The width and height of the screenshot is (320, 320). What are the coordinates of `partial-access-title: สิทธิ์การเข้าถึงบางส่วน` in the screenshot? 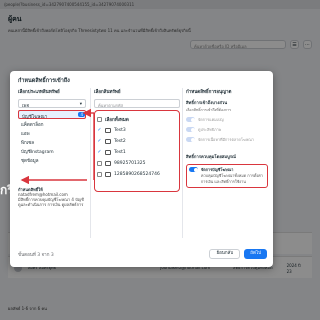 It's located at (207, 102).